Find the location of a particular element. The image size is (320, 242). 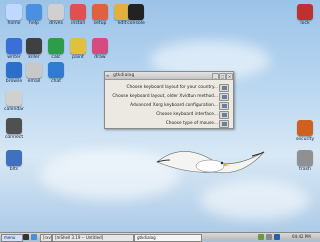

keyboard-layout-older-button is located at coordinates (224, 97).